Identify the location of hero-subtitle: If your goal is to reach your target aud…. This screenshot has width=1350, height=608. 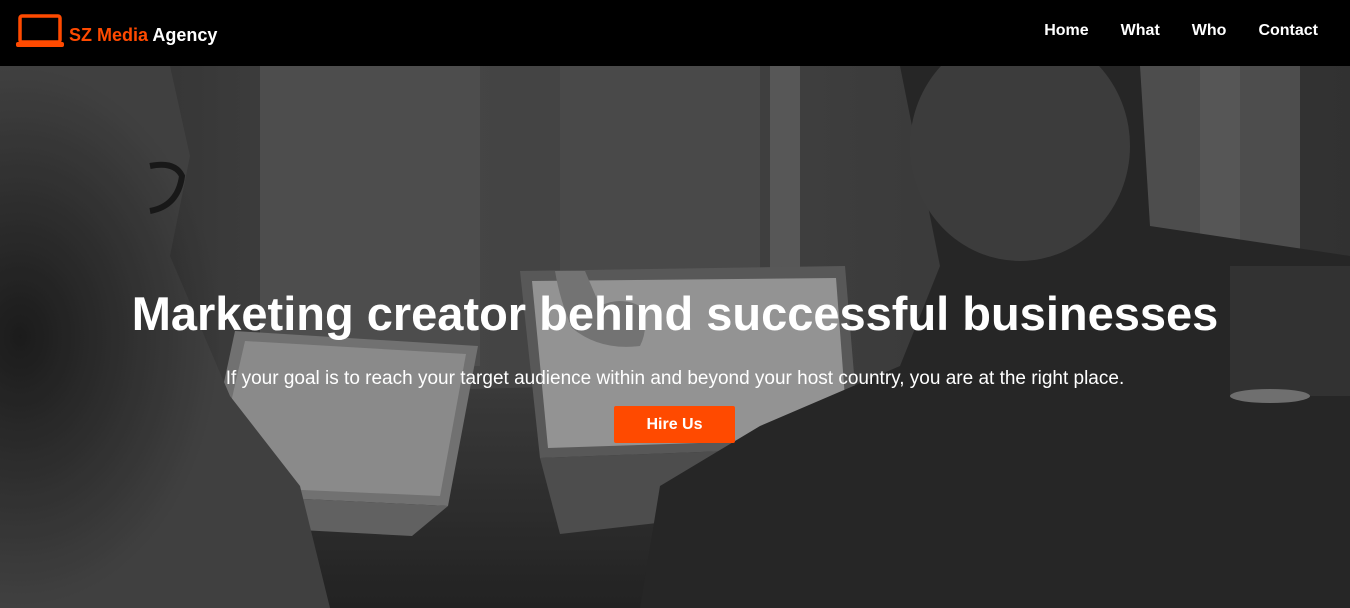
(675, 378).